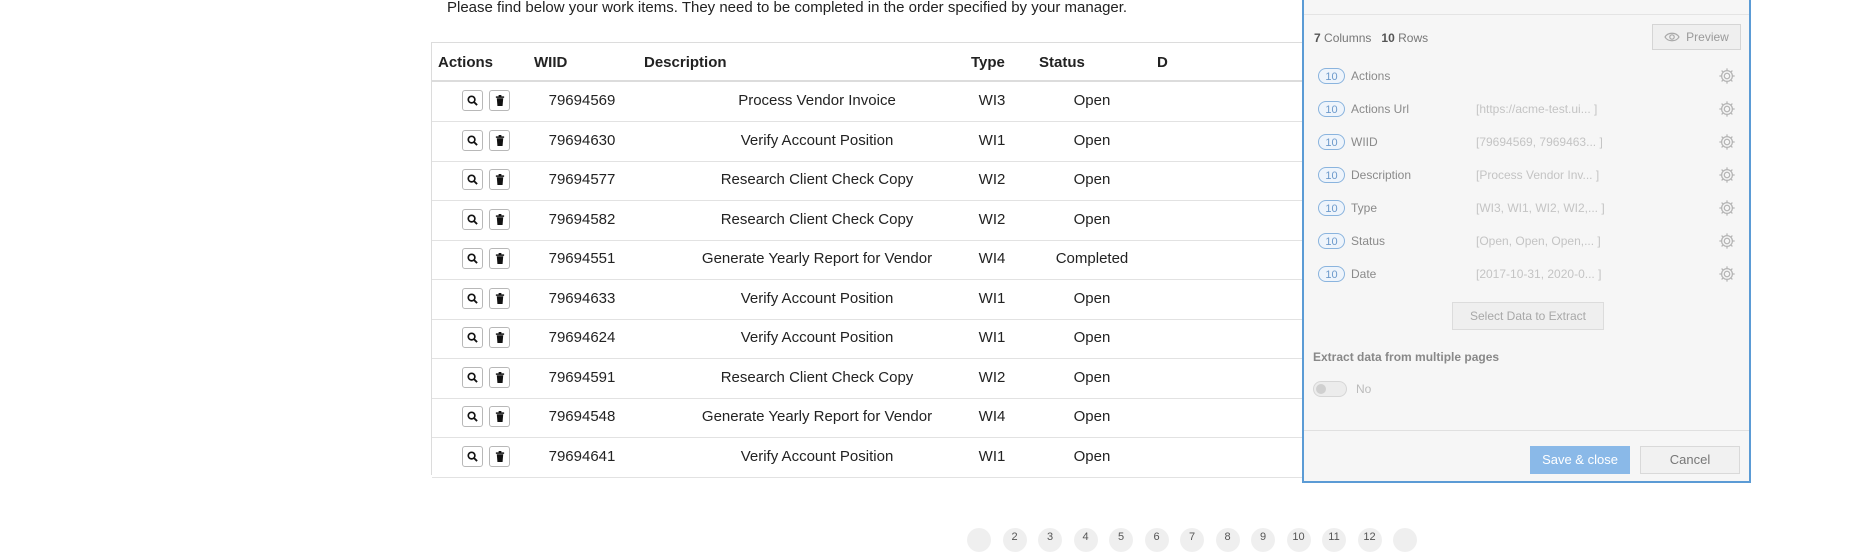 The height and width of the screenshot is (552, 1859). Describe the element at coordinates (1050, 540) in the screenshot. I see `page-button: 3` at that location.